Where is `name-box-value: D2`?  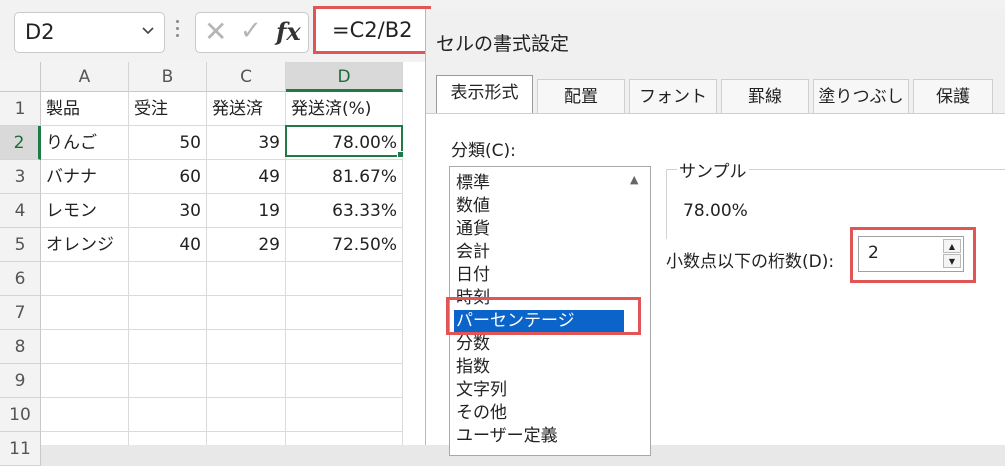
name-box-value: D2 is located at coordinates (40, 32).